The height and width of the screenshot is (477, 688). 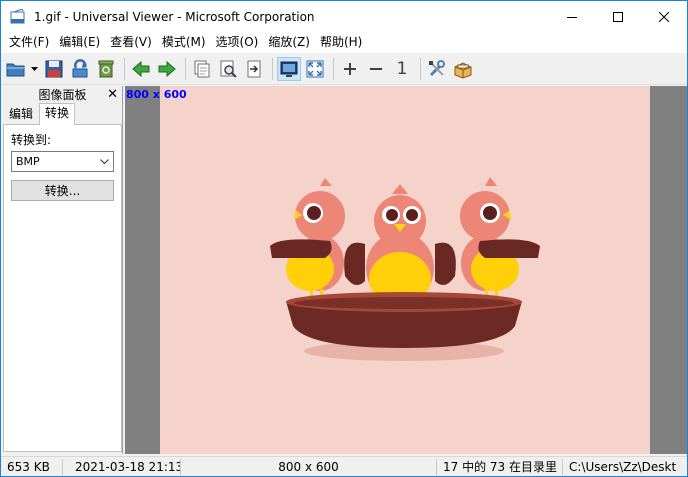 I want to click on zoom-original-button: 1, so click(x=402, y=69).